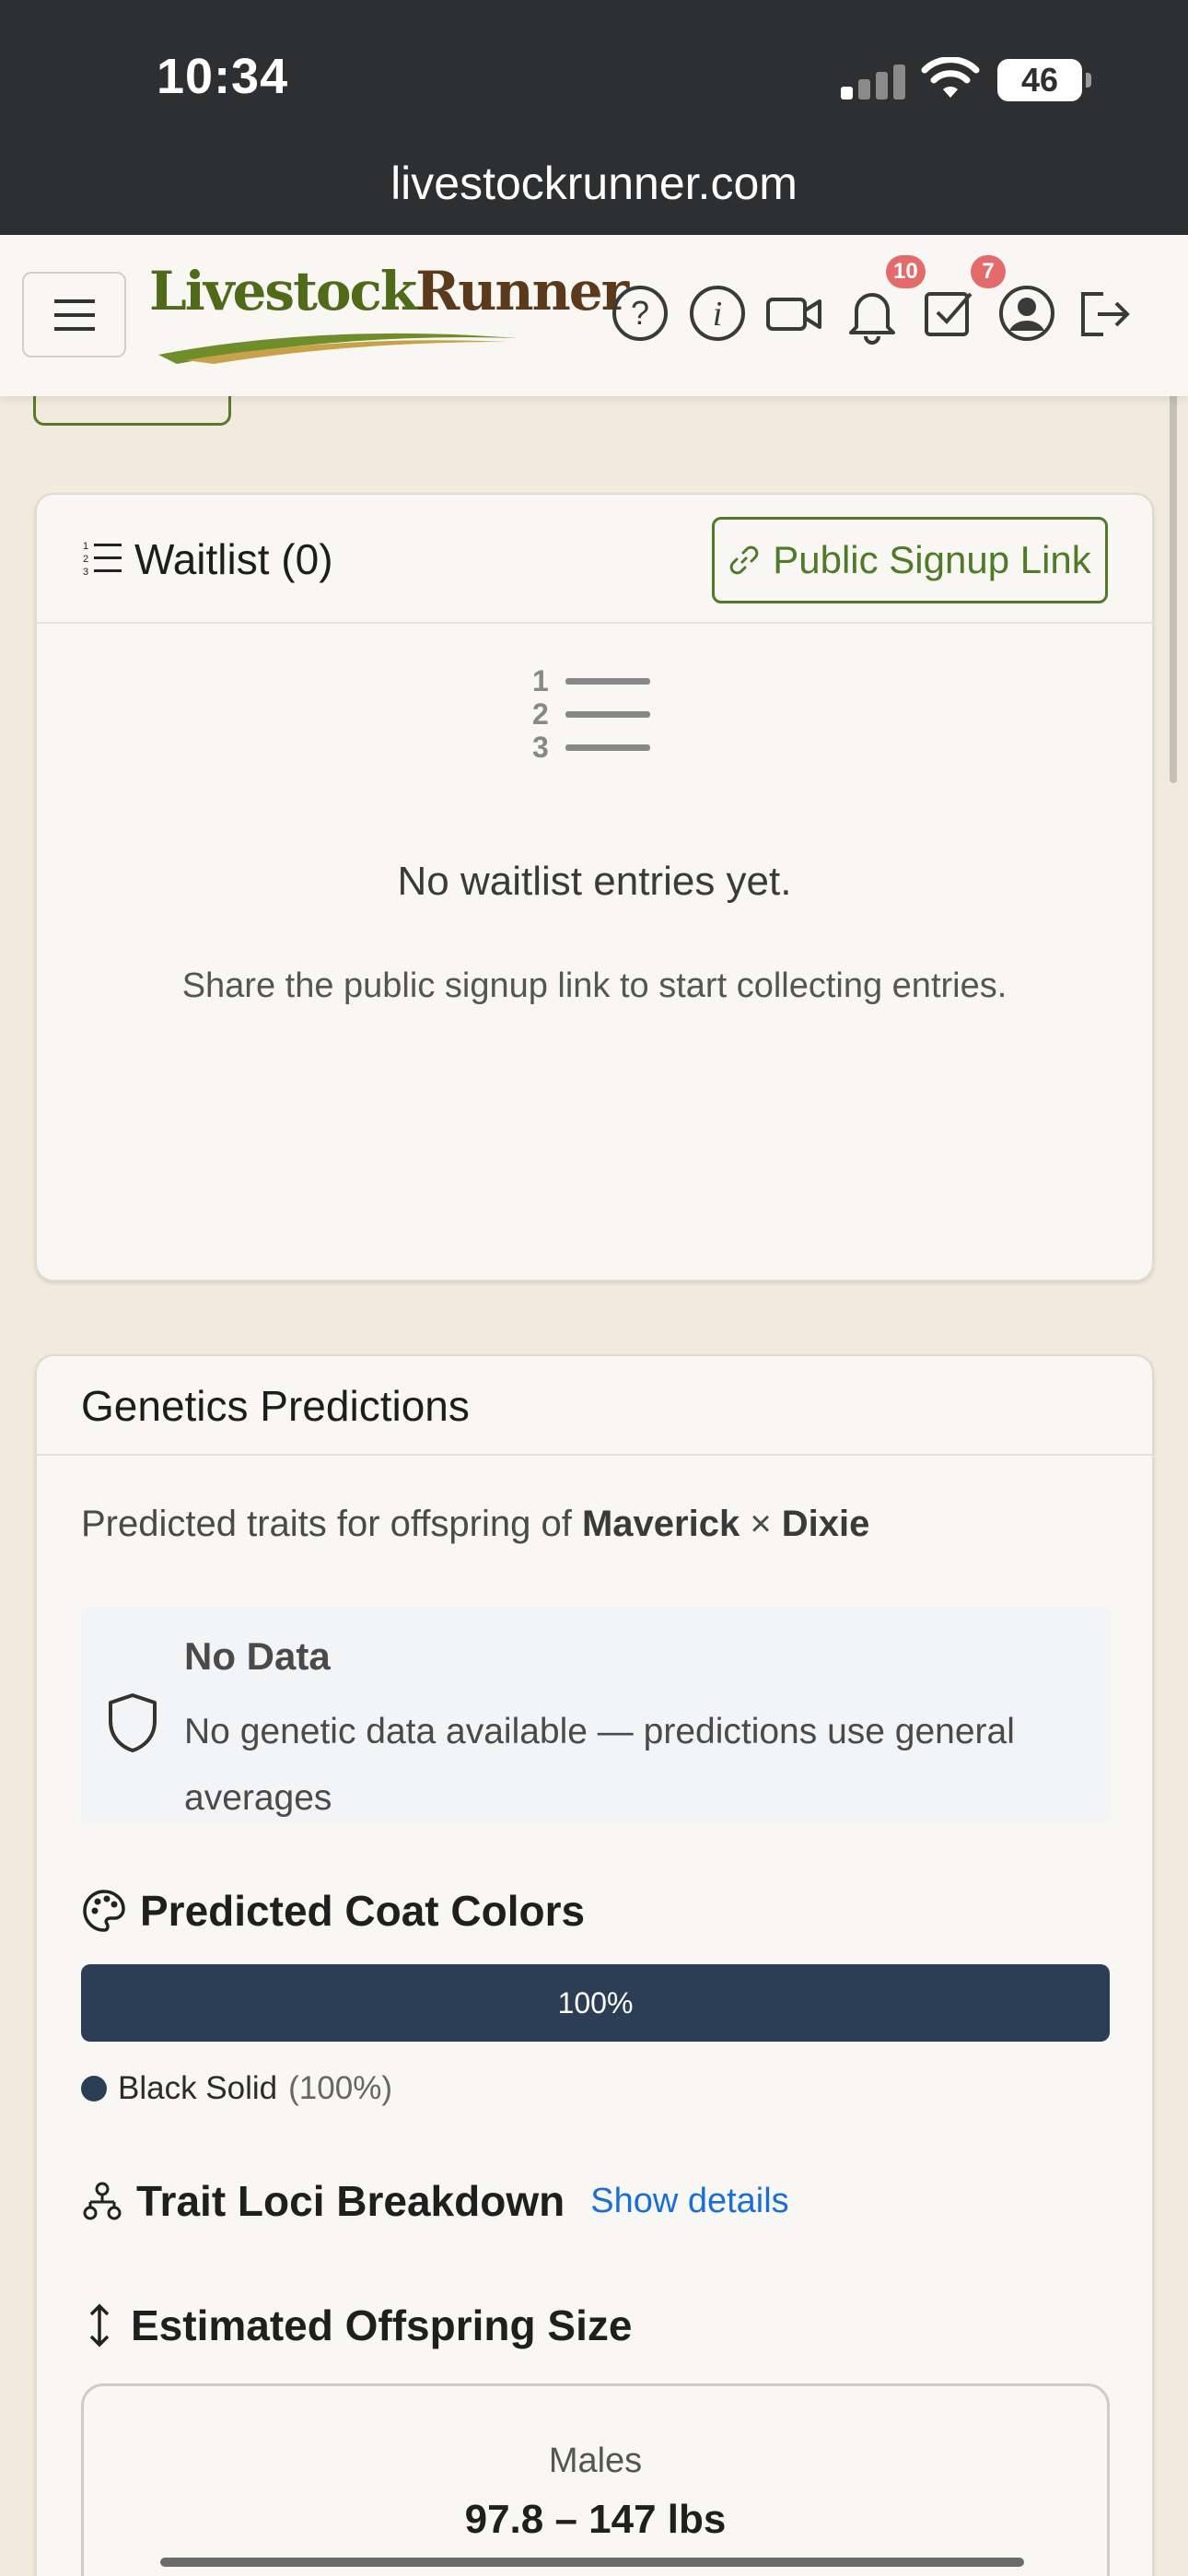 This screenshot has width=1188, height=2576. Describe the element at coordinates (133, 1722) in the screenshot. I see `shield-icon` at that location.